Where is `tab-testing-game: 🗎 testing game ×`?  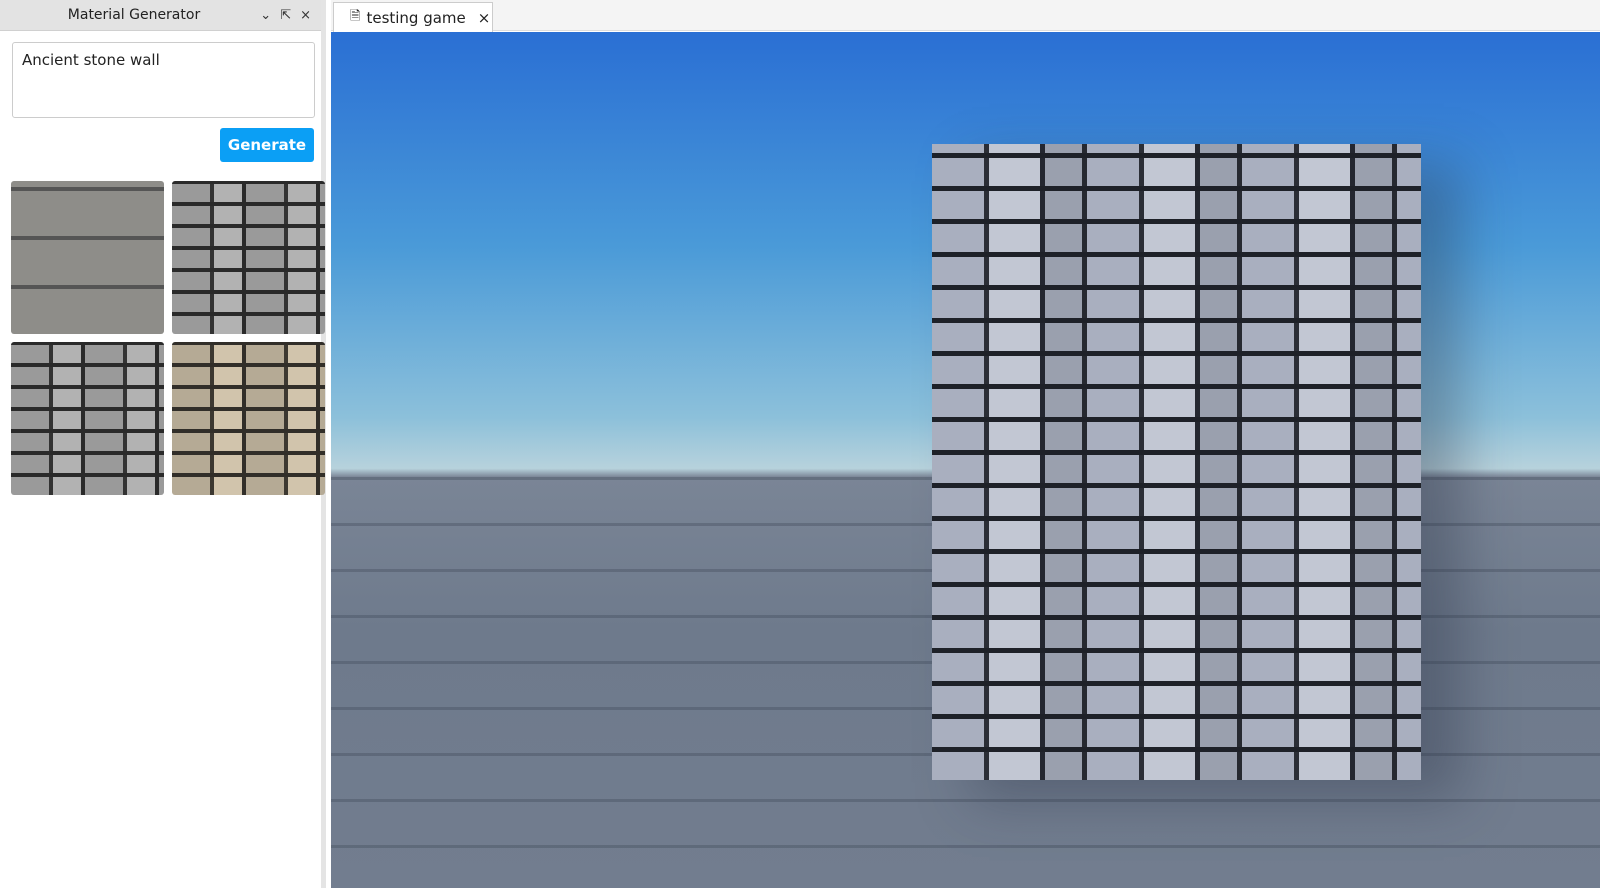 tab-testing-game: 🗎 testing game × is located at coordinates (413, 17).